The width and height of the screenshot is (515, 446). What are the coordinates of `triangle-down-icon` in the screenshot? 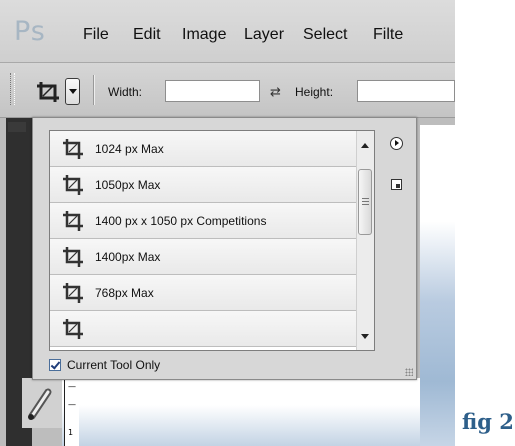 It's located at (73, 91).